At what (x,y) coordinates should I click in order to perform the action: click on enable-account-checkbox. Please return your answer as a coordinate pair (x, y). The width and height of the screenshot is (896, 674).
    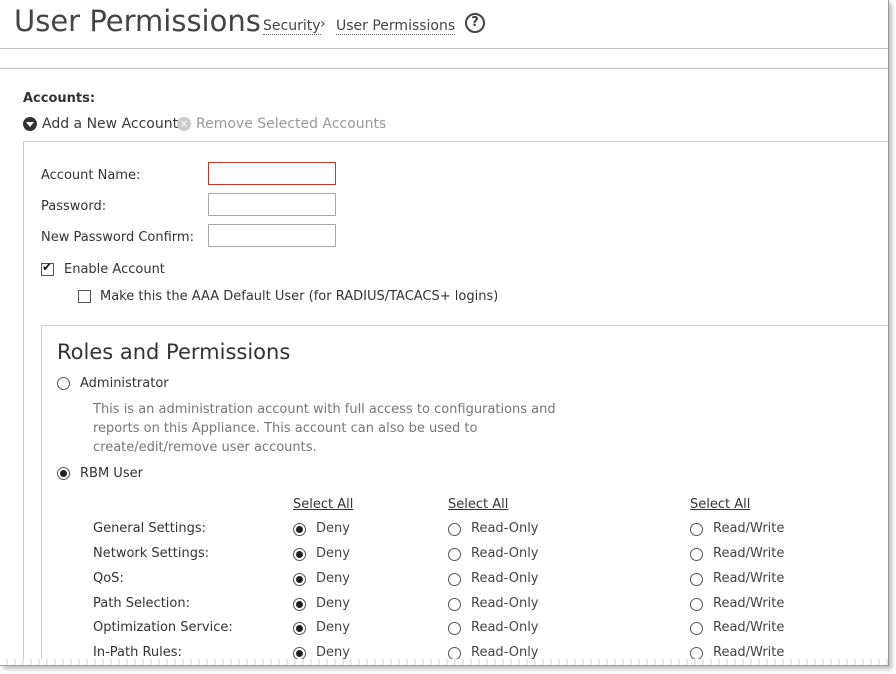
    Looking at the image, I should click on (47, 268).